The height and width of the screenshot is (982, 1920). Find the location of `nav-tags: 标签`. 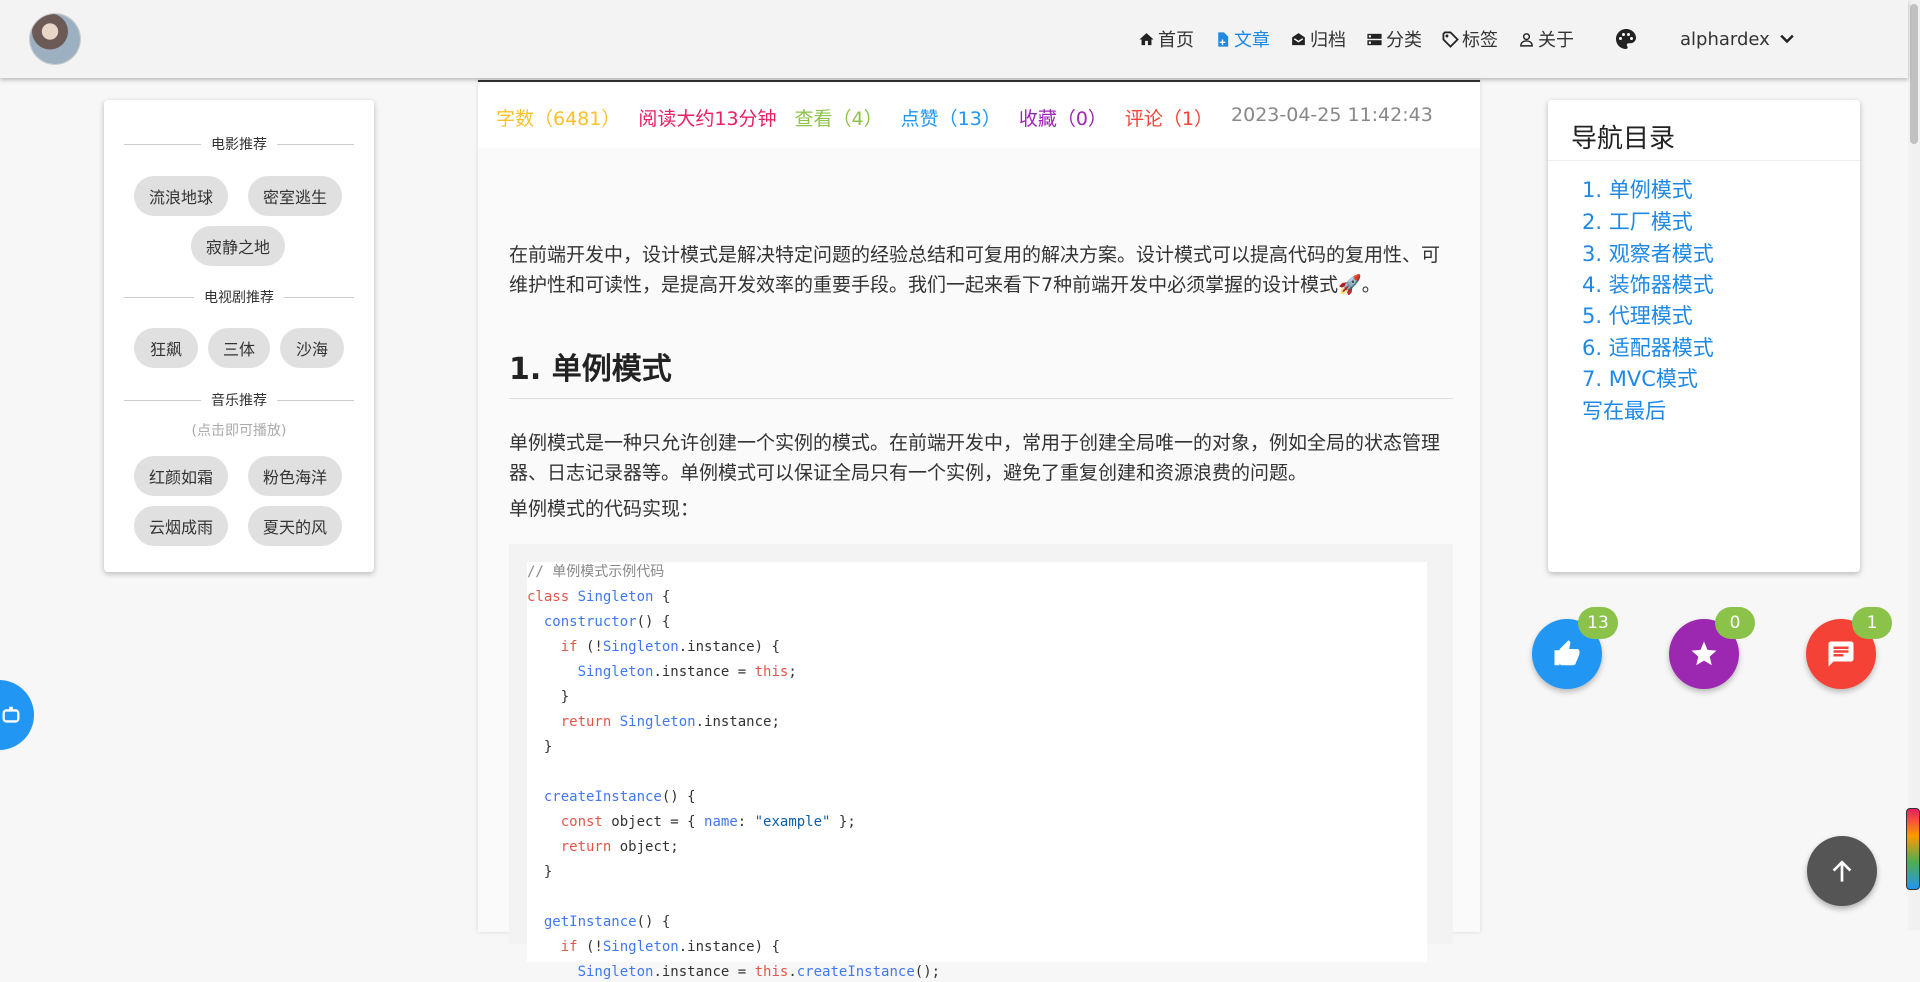

nav-tags: 标签 is located at coordinates (1470, 39).